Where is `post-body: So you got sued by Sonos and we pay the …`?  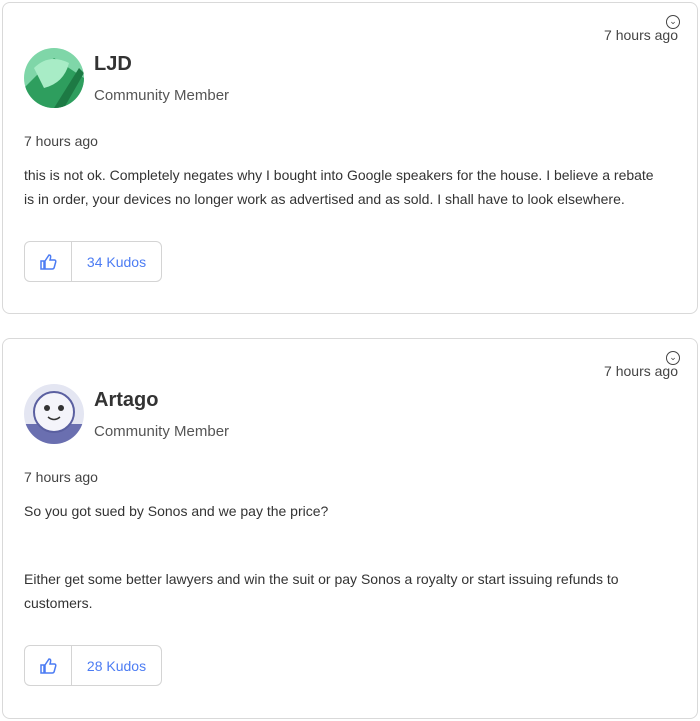
post-body: So you got sued by Sonos and we pay the … is located at coordinates (344, 557).